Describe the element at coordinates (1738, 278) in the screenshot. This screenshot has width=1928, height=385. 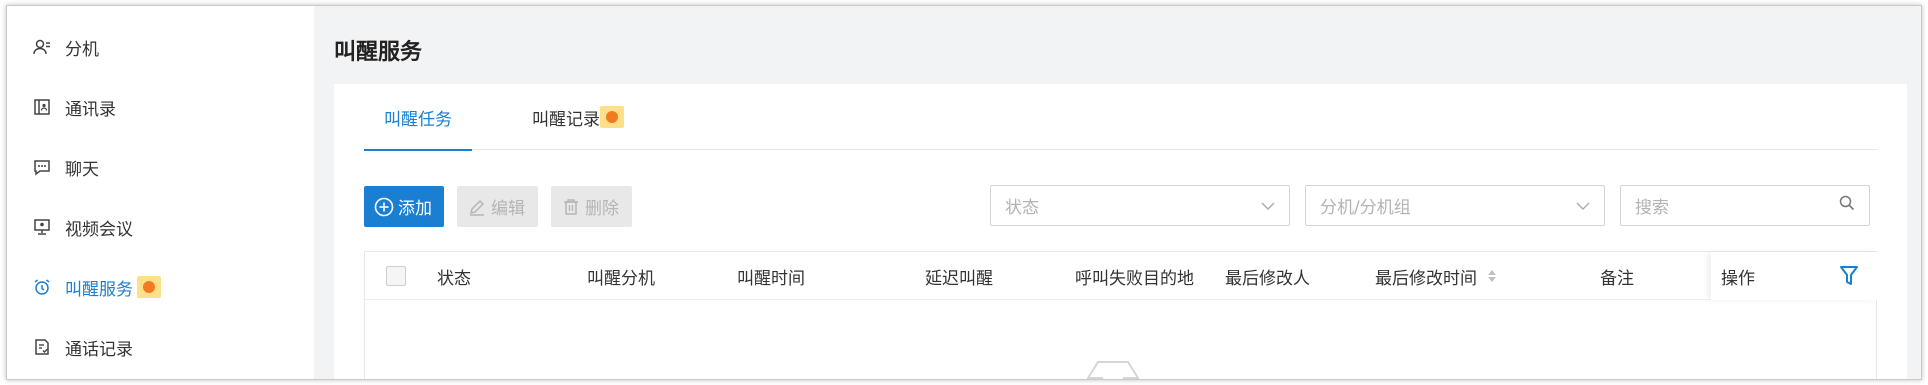
I see `column-header-operations: 操作` at that location.